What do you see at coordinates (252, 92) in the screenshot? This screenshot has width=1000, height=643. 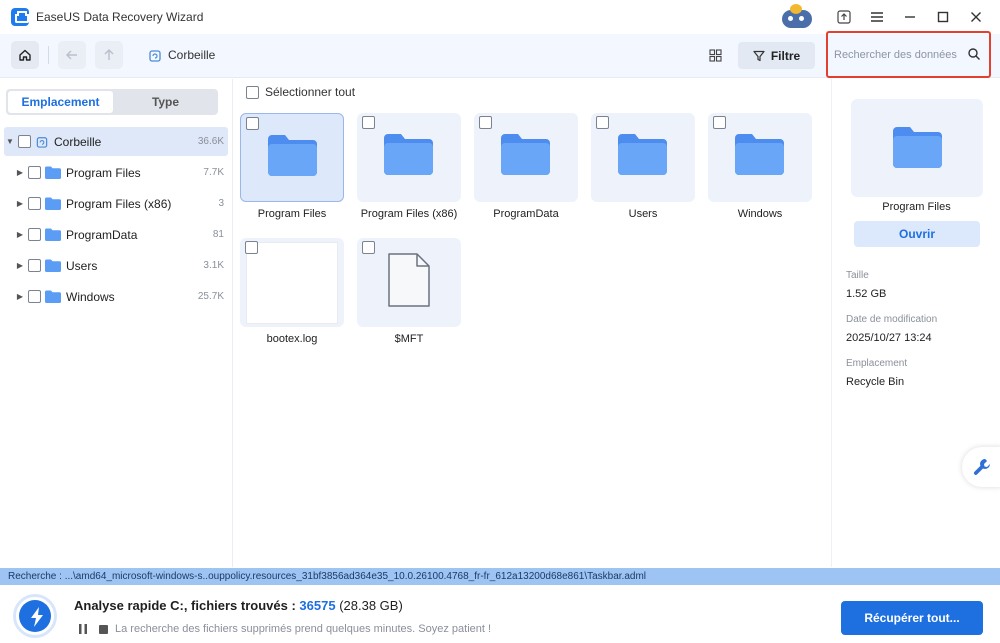 I see `select-all-checkbox` at bounding box center [252, 92].